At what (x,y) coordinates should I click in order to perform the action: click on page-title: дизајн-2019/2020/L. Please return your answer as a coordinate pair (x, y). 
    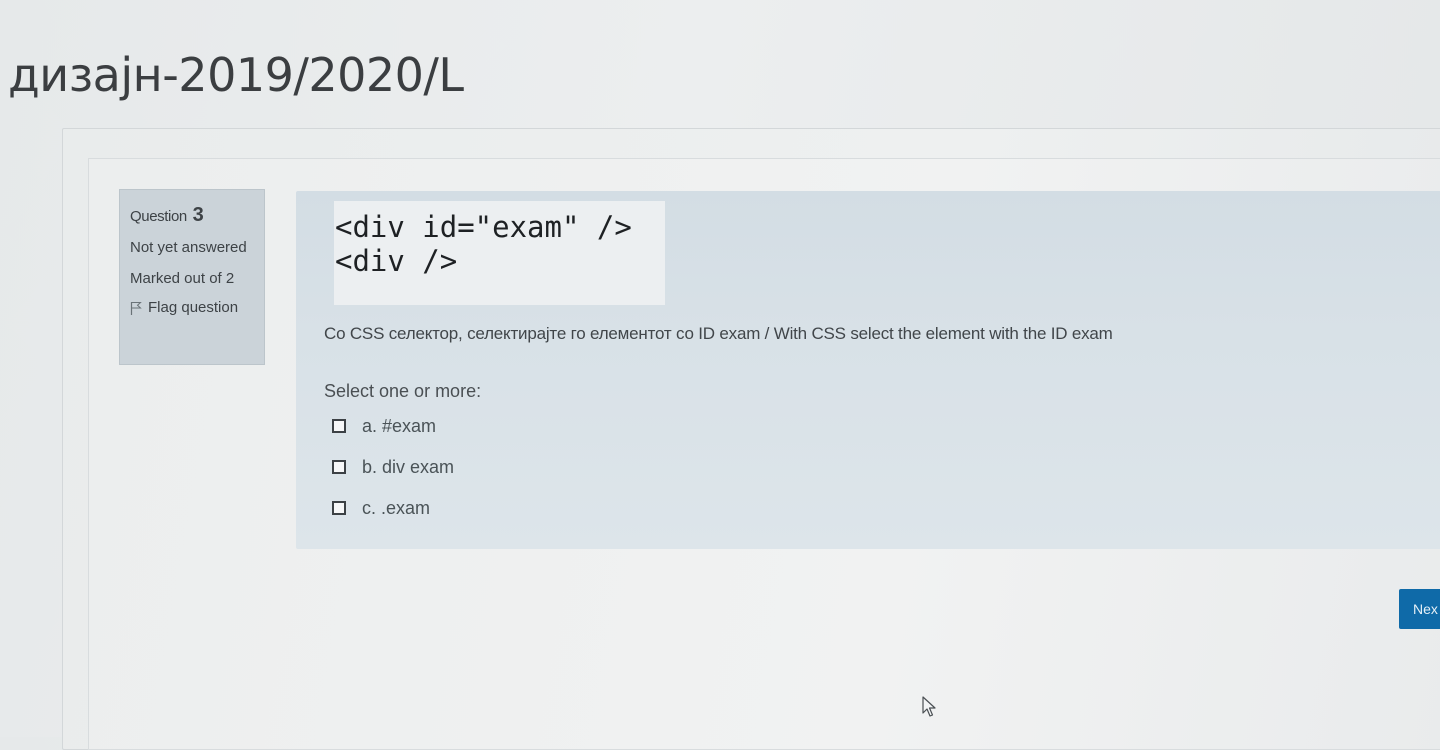
    Looking at the image, I should click on (236, 75).